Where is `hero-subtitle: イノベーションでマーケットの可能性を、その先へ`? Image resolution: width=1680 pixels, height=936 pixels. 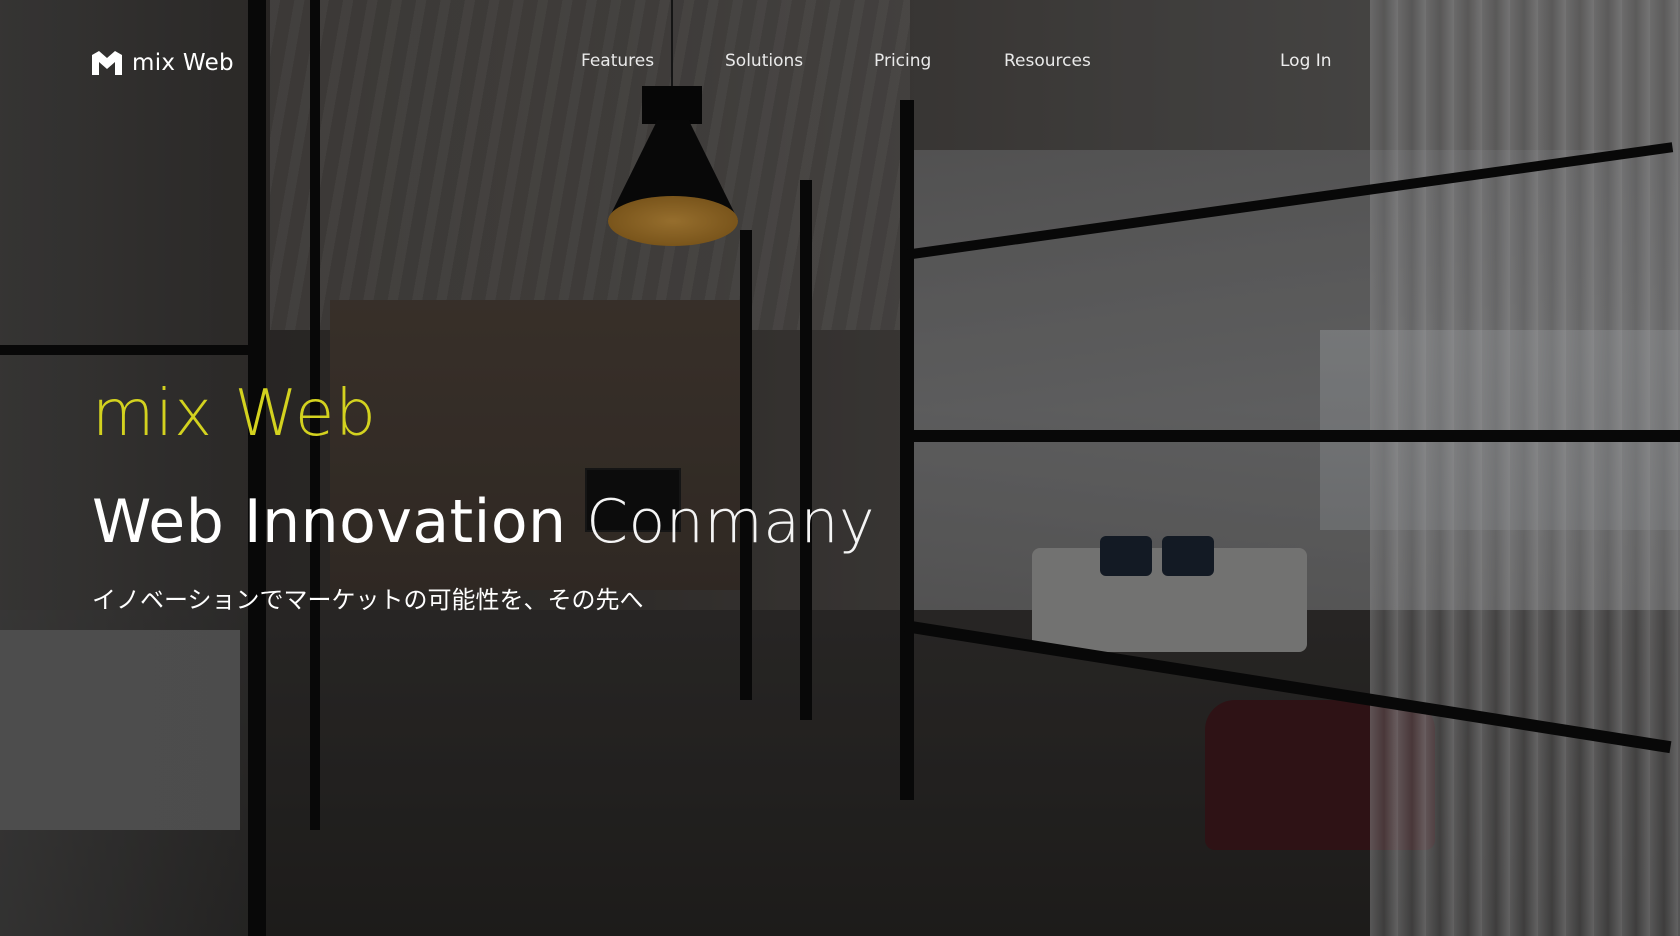
hero-subtitle: イノベーションでマーケットの可能性を、その先へ is located at coordinates (368, 600).